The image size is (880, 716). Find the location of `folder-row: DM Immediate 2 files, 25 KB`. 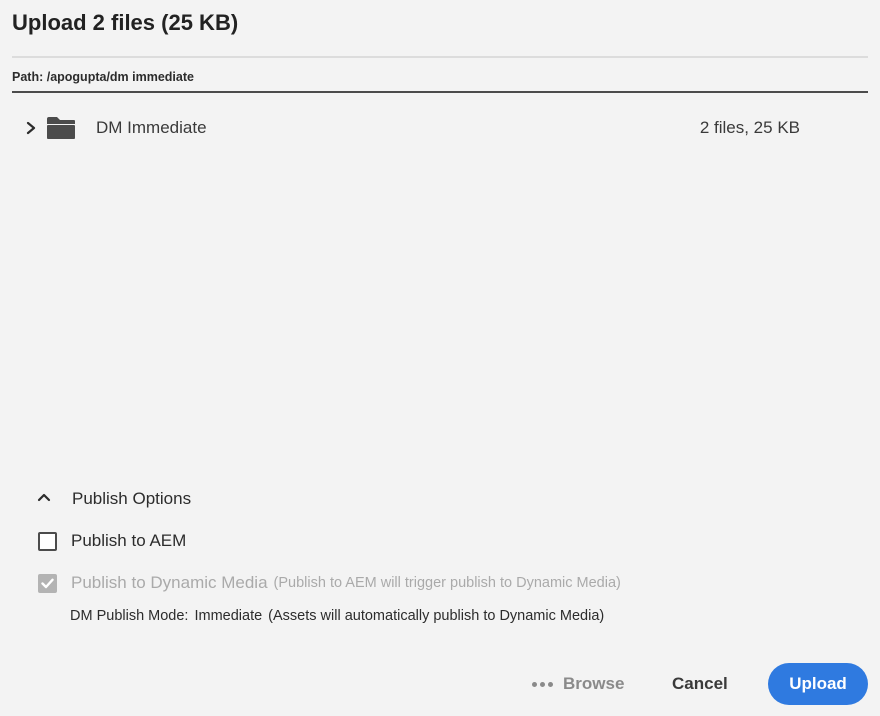

folder-row: DM Immediate 2 files, 25 KB is located at coordinates (440, 128).